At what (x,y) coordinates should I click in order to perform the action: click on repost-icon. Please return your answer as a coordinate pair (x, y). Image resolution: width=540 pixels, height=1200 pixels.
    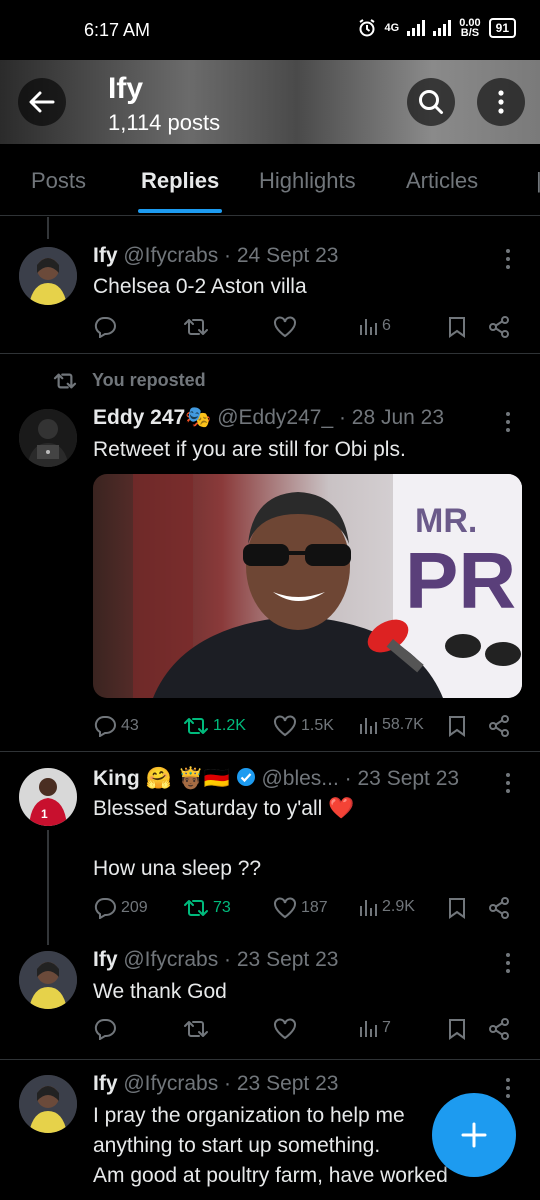
    Looking at the image, I should click on (196, 327).